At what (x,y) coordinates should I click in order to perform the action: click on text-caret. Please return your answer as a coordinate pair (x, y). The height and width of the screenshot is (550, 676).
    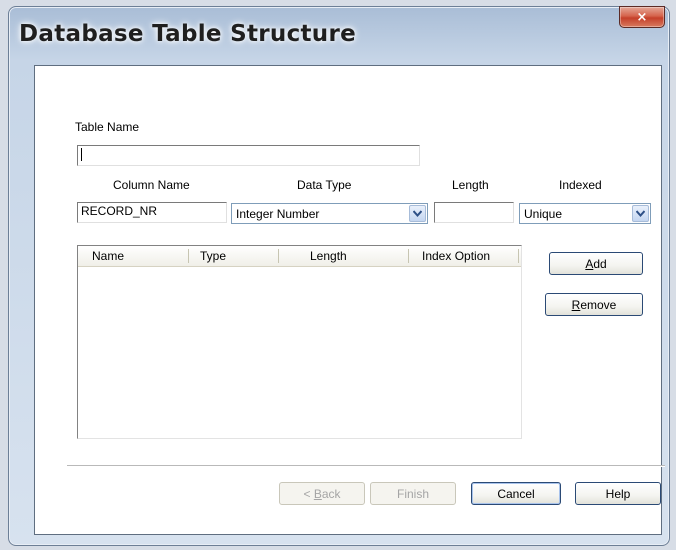
    Looking at the image, I should click on (81, 154).